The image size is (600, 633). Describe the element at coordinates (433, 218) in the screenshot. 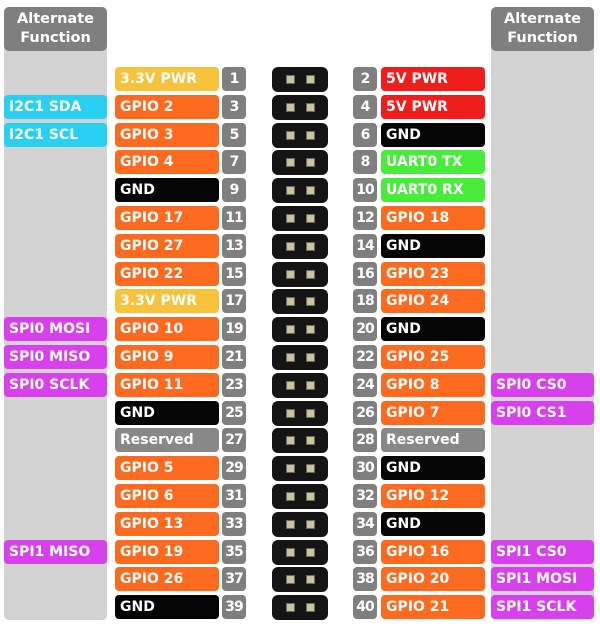

I see `pin-function-label: GPIO 18` at that location.